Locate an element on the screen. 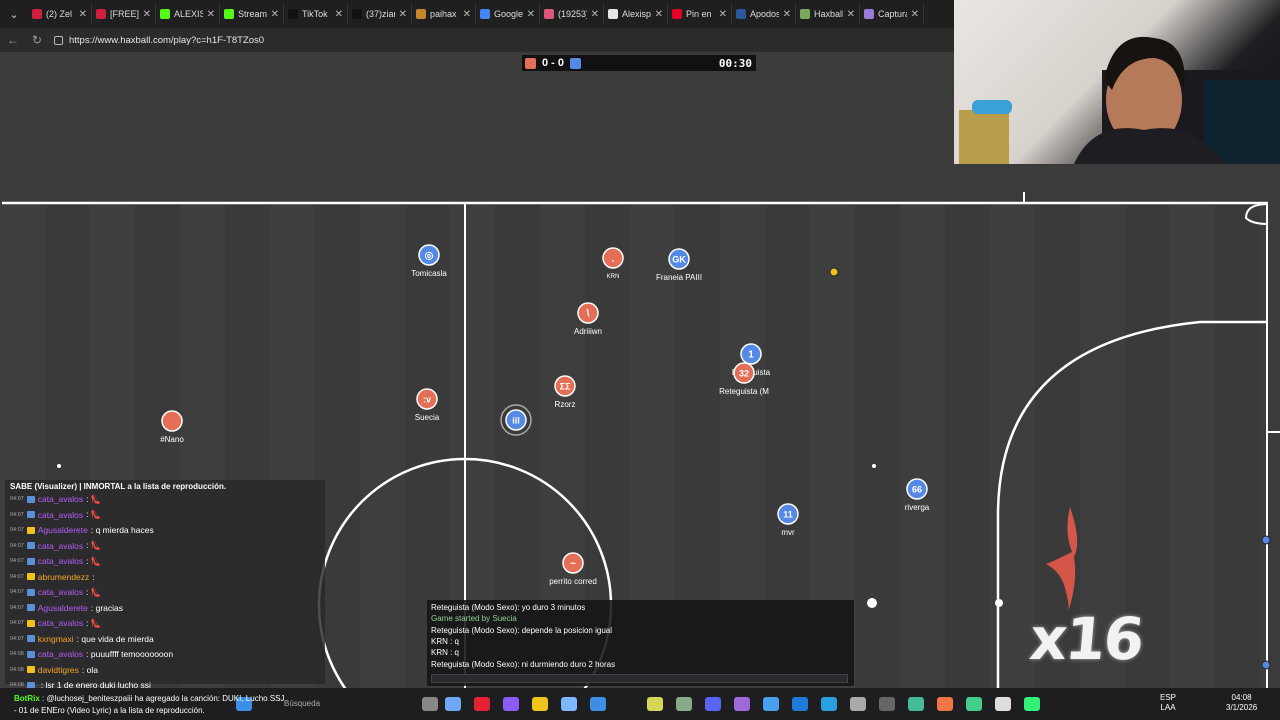 This screenshot has height=720, width=1280. chrome-icon is located at coordinates (945, 704).